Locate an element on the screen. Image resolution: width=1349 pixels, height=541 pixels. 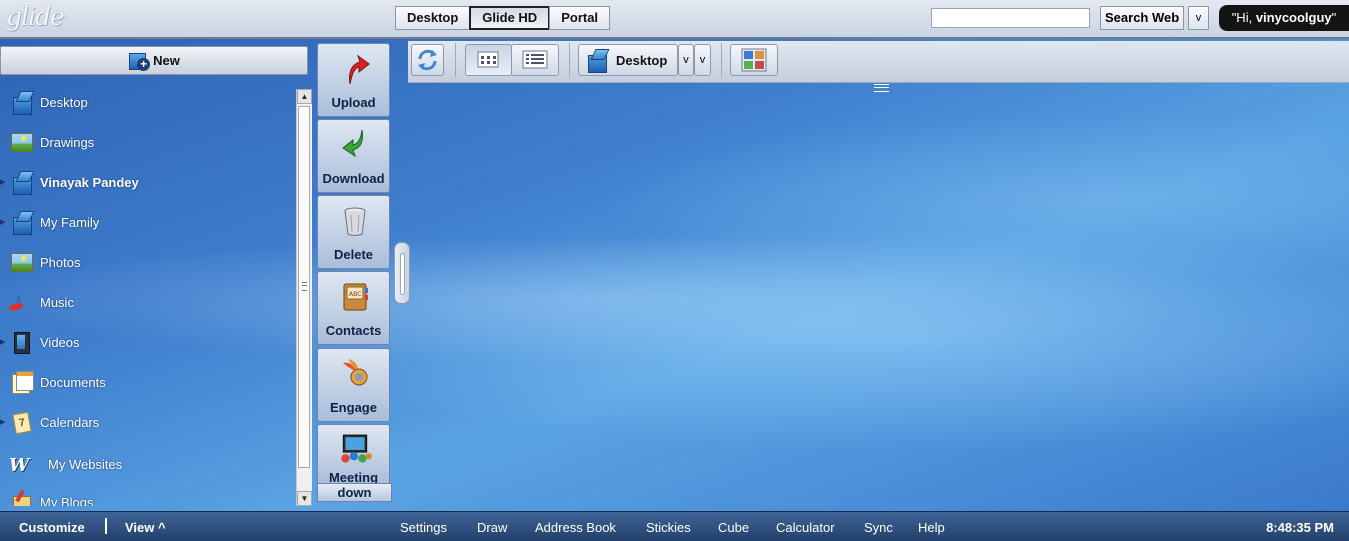
scrollbar-grip-icon is located at coordinates (304, 286).